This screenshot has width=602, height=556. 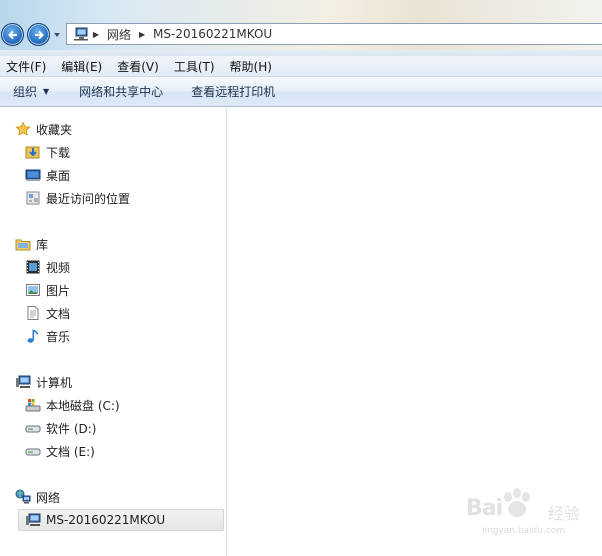 I want to click on forward-button, so click(x=38, y=34).